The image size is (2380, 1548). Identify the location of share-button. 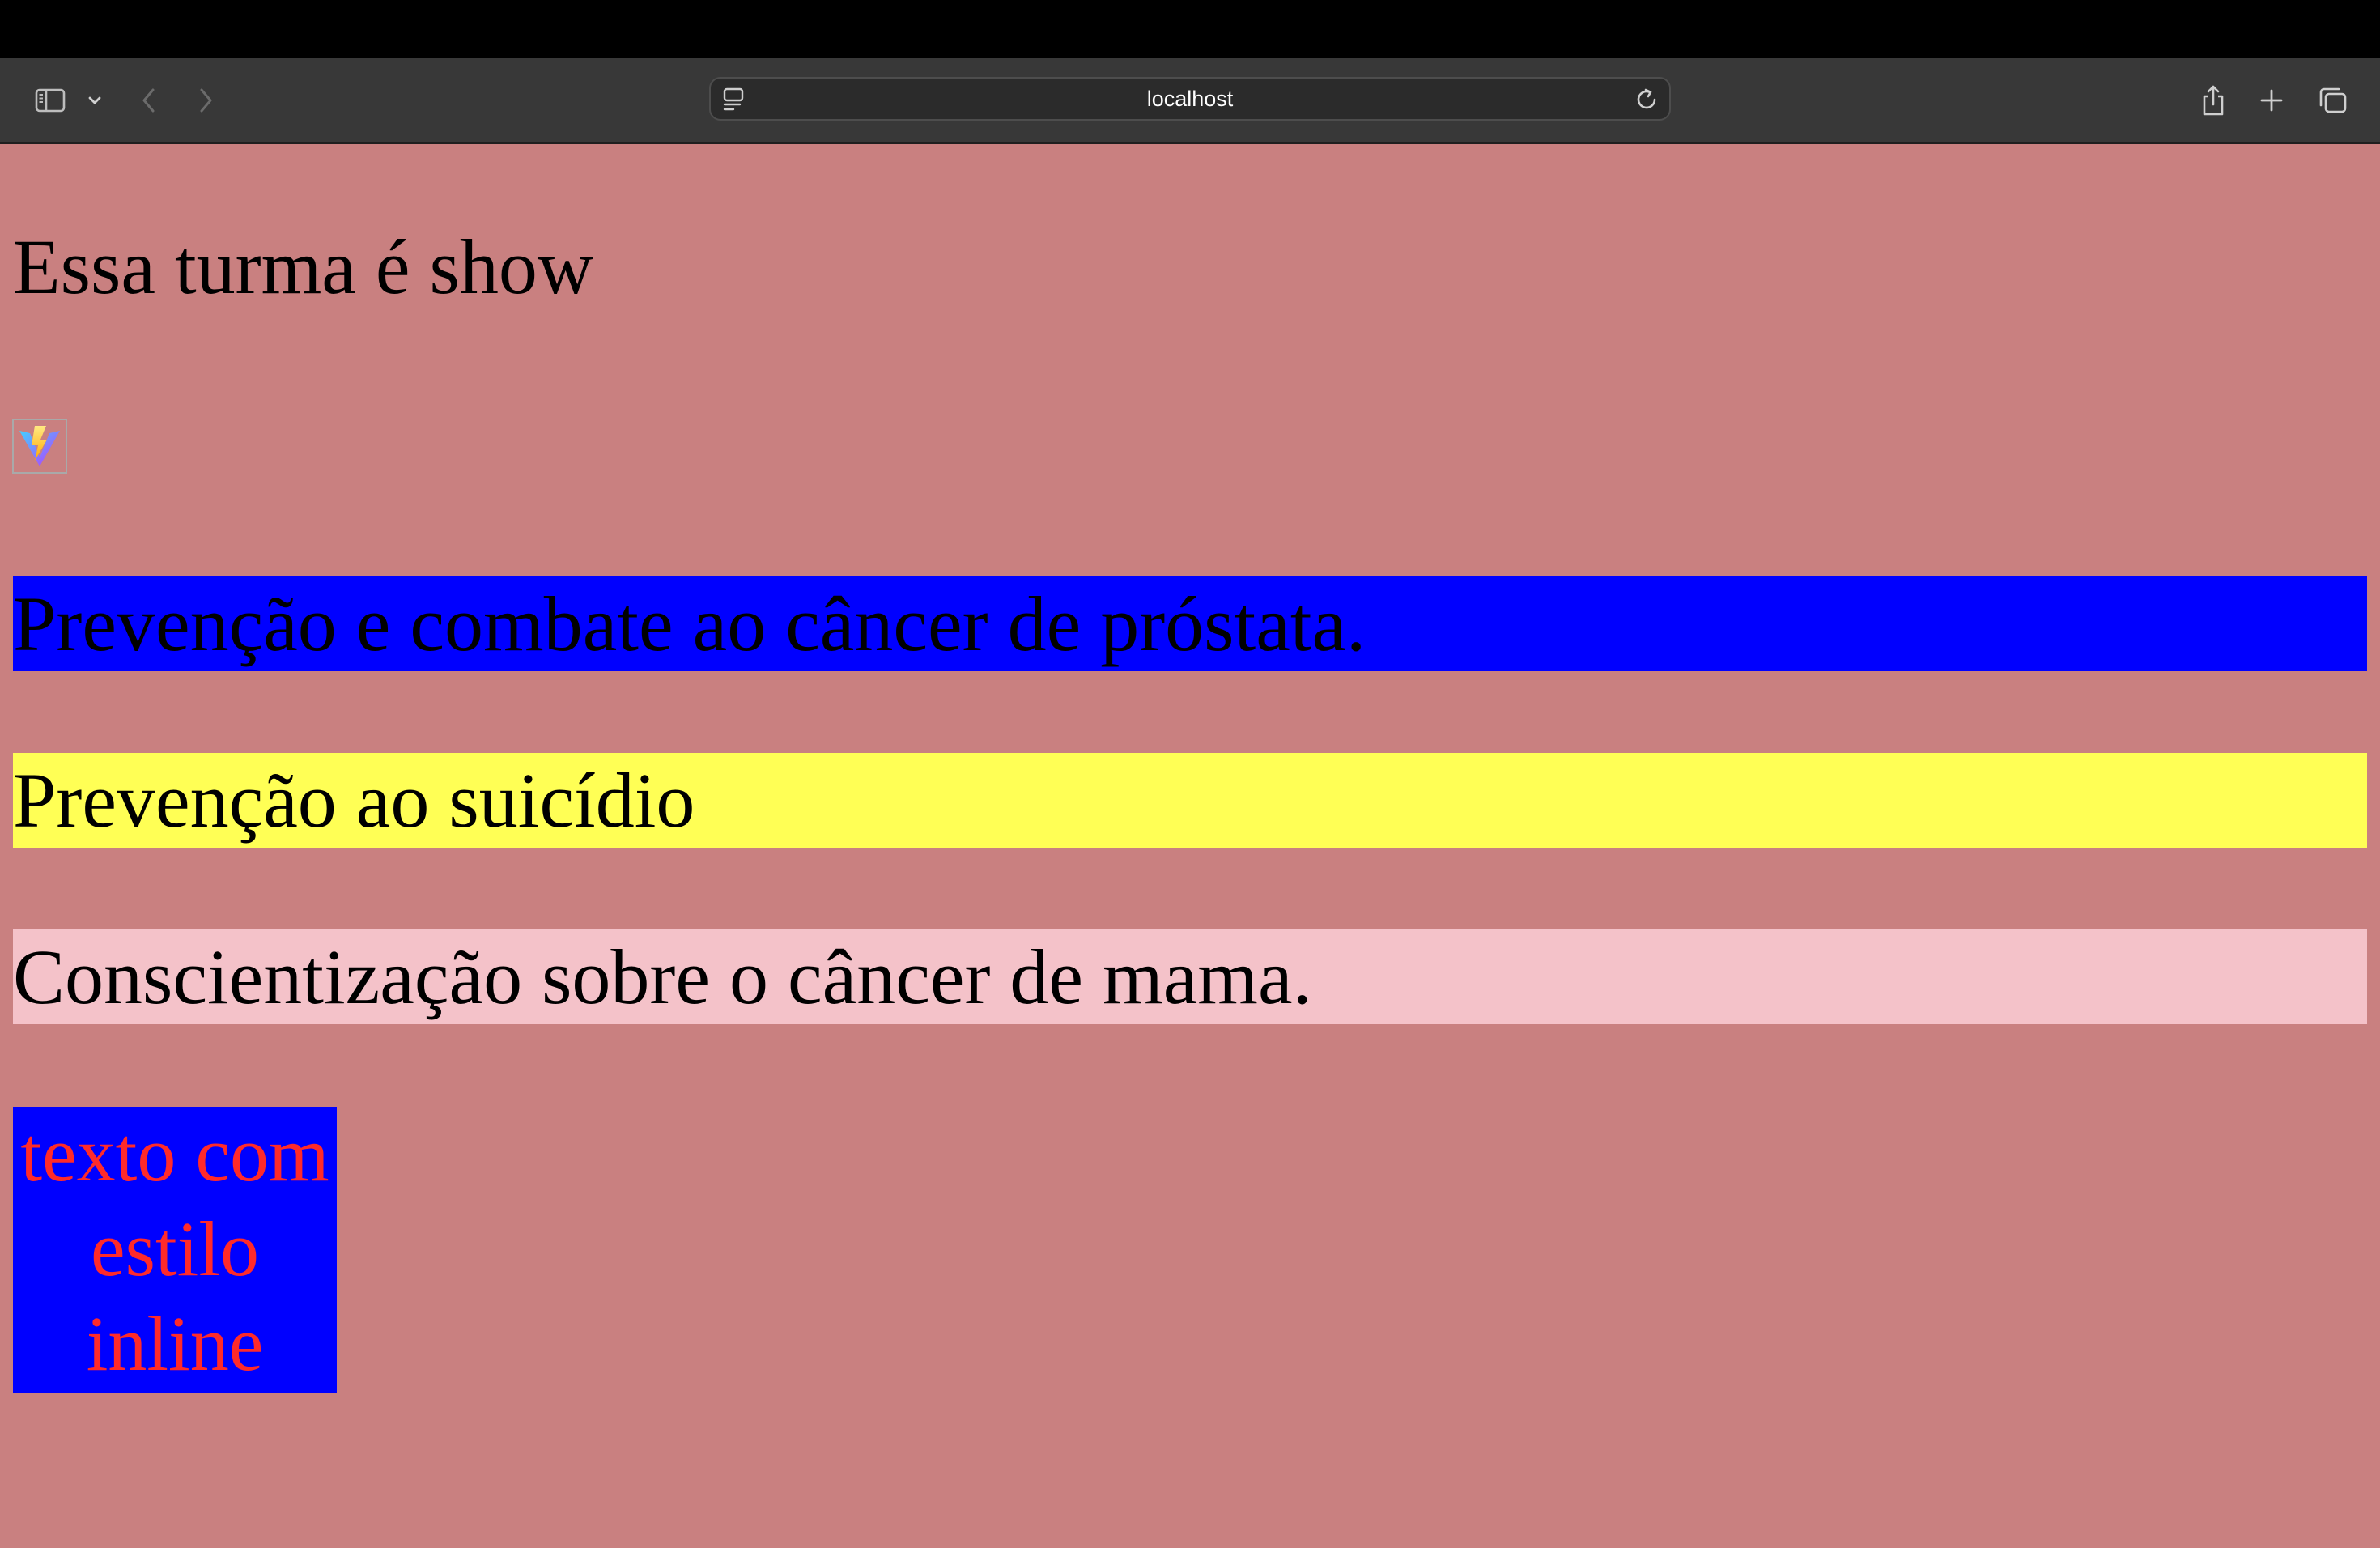
(2213, 100).